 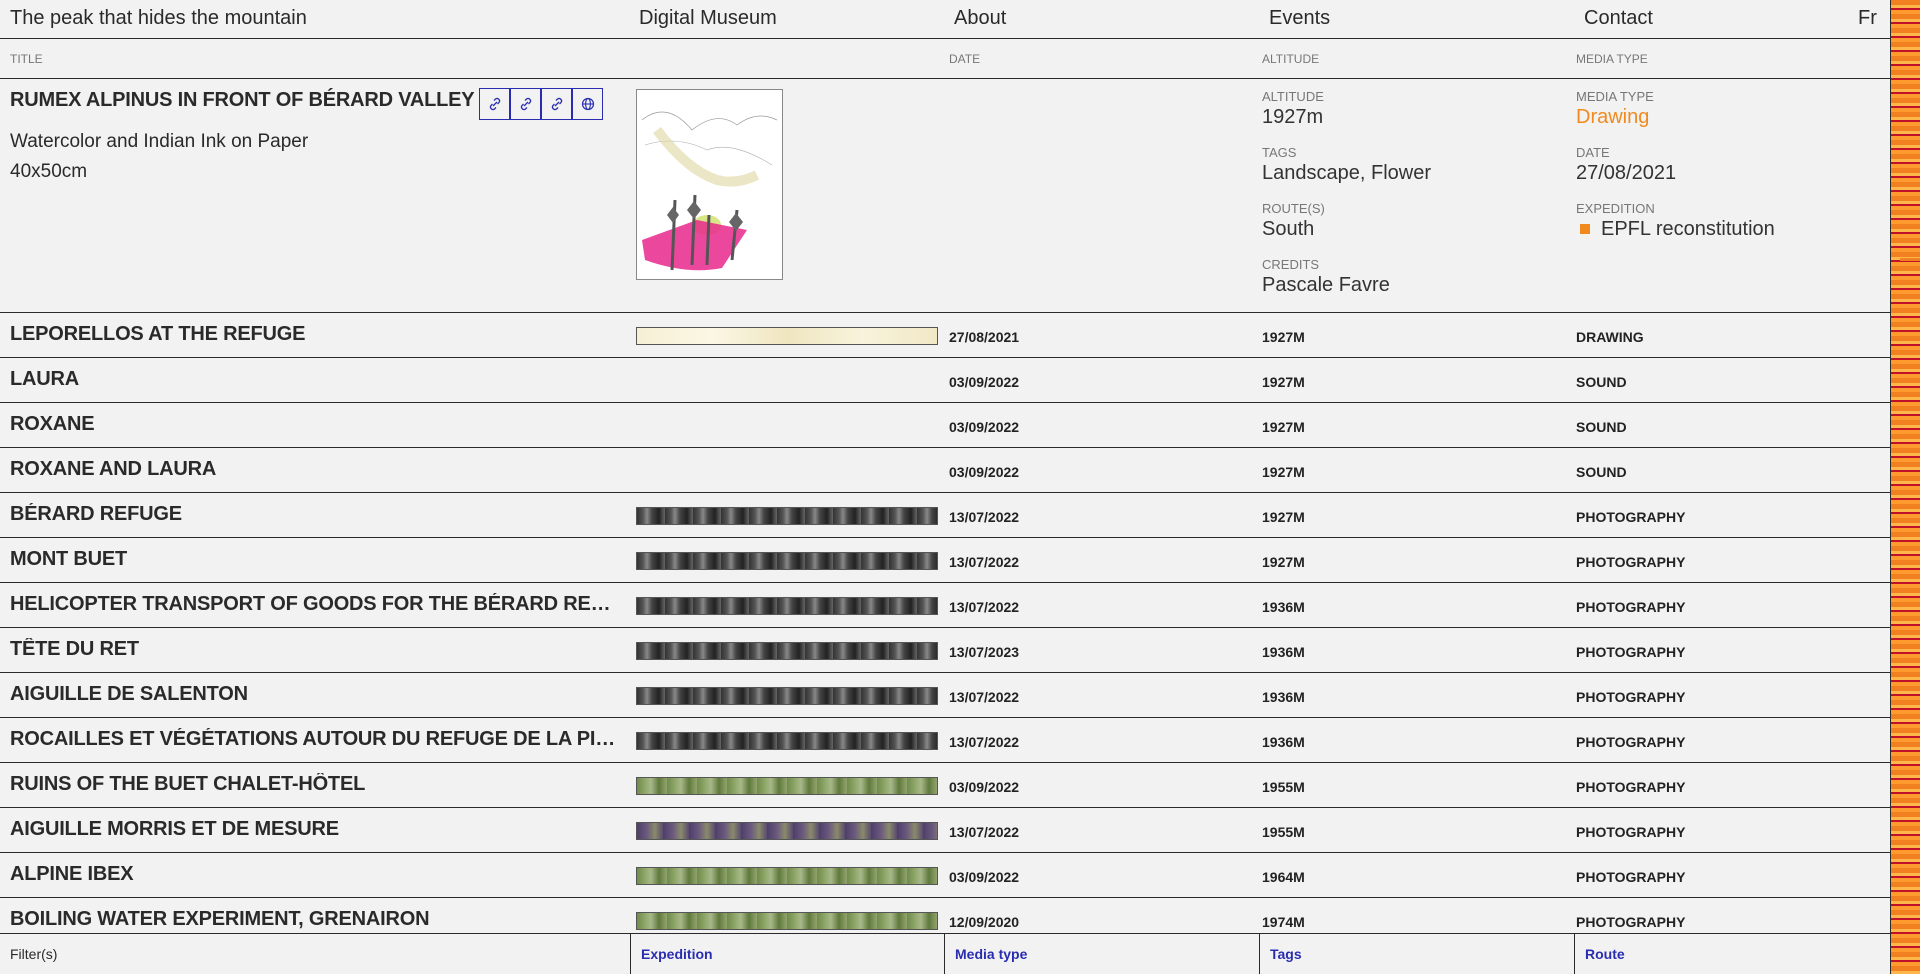 What do you see at coordinates (980, 18) in the screenshot?
I see `nav-about: About` at bounding box center [980, 18].